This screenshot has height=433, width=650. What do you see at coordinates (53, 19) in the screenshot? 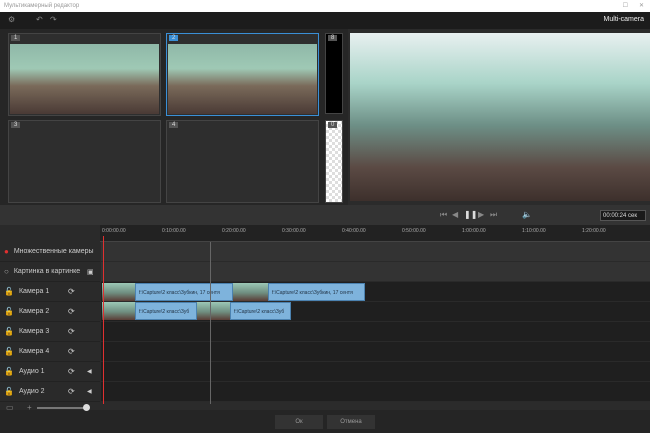
I see `redo-icon: ↷` at bounding box center [53, 19].